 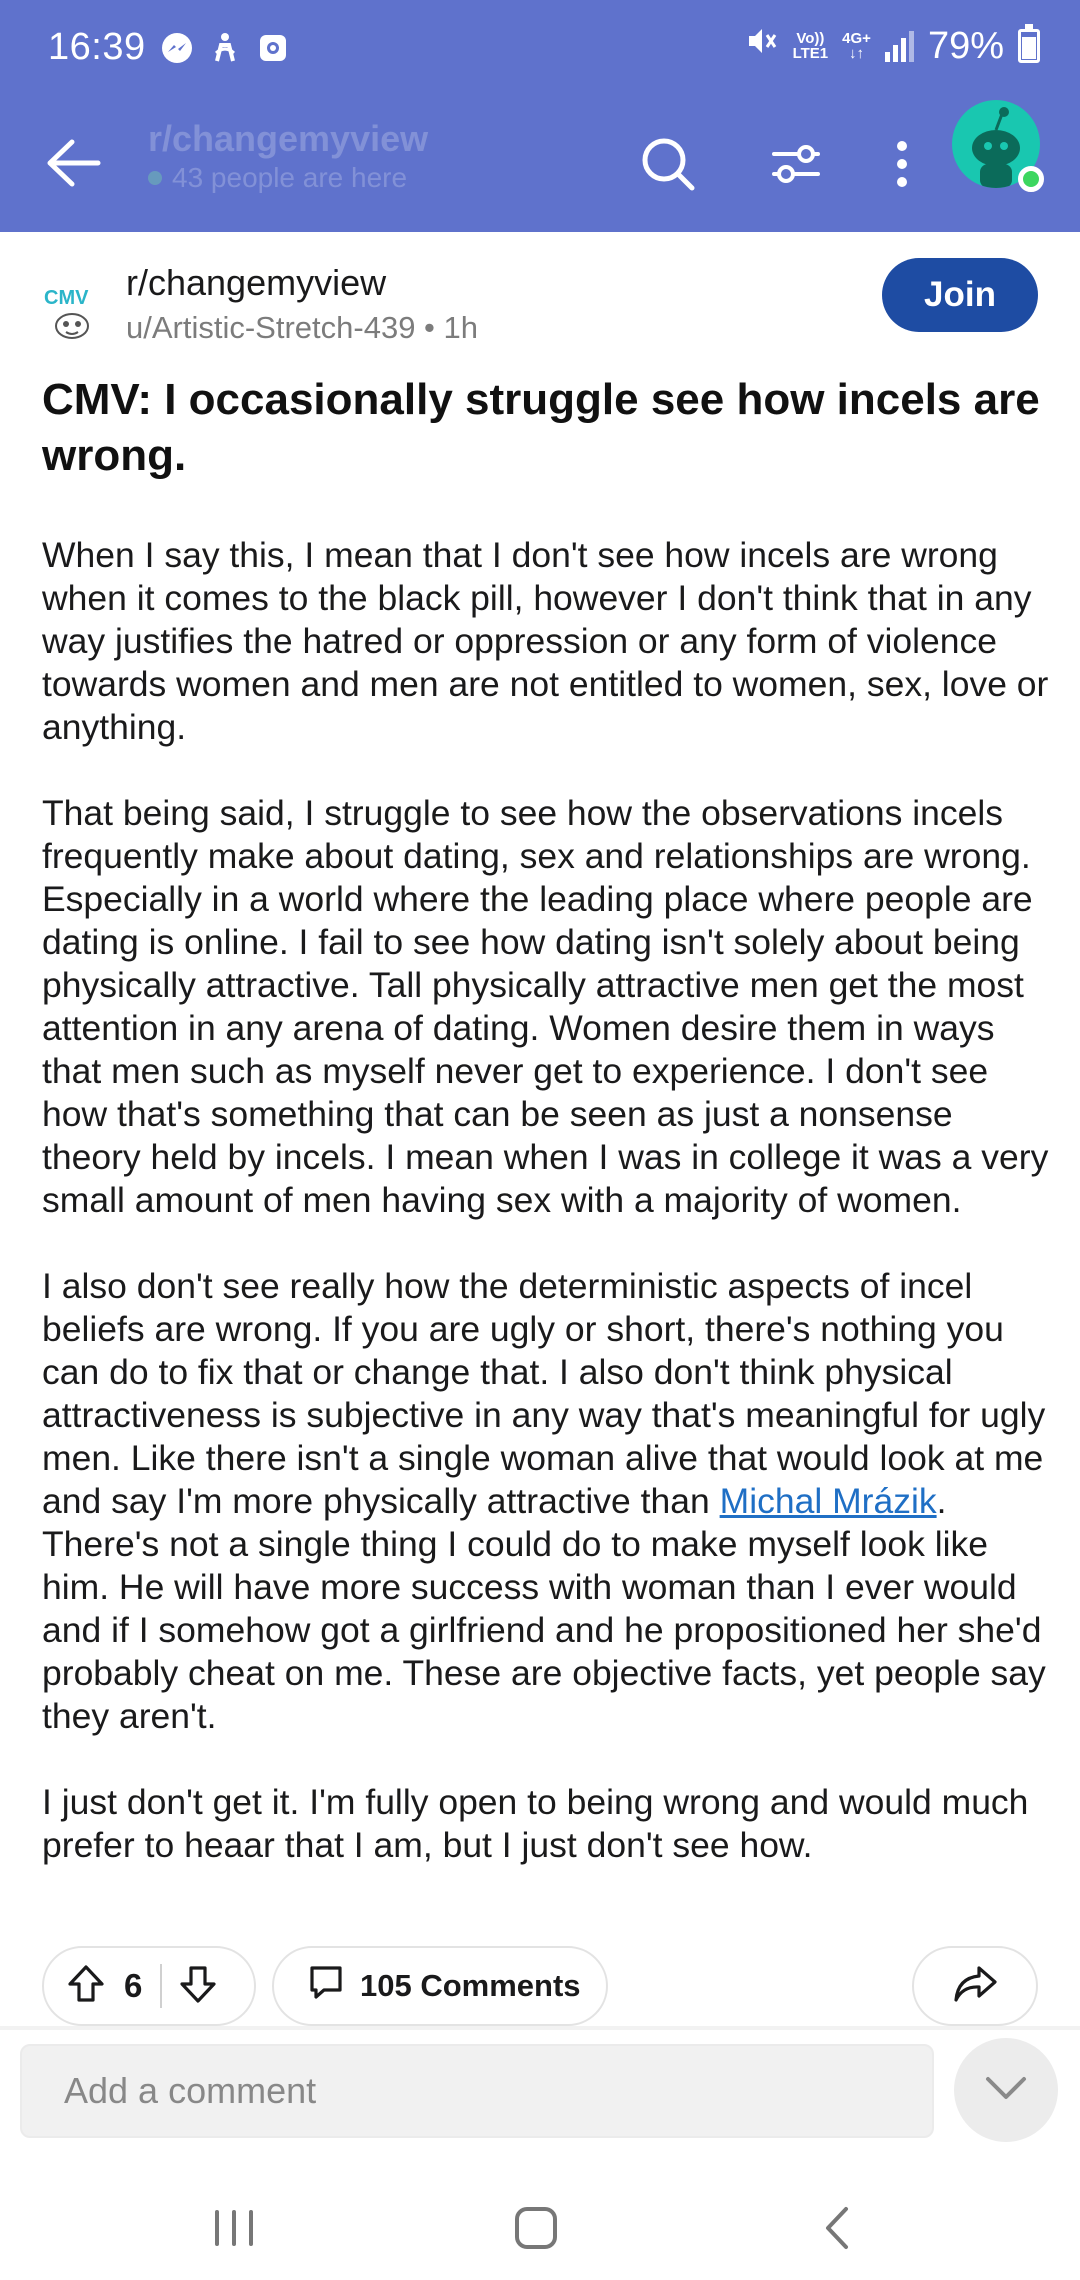 I want to click on comment-placeholder: Add a comment, so click(x=190, y=2090).